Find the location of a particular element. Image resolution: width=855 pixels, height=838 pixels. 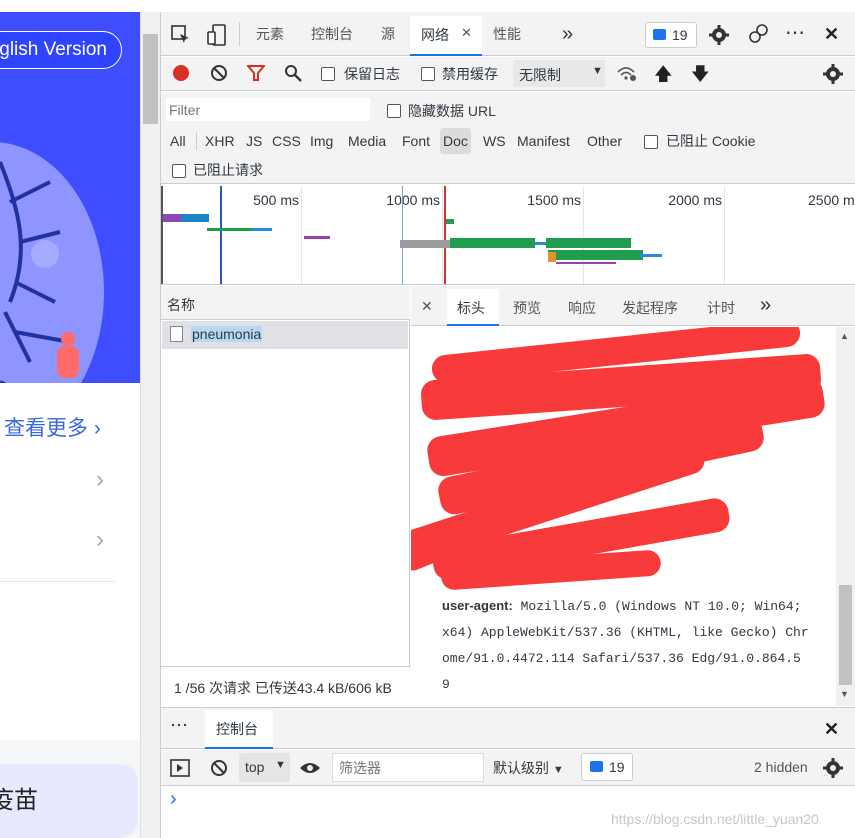

detail-more-tabs: » is located at coordinates (765, 305).